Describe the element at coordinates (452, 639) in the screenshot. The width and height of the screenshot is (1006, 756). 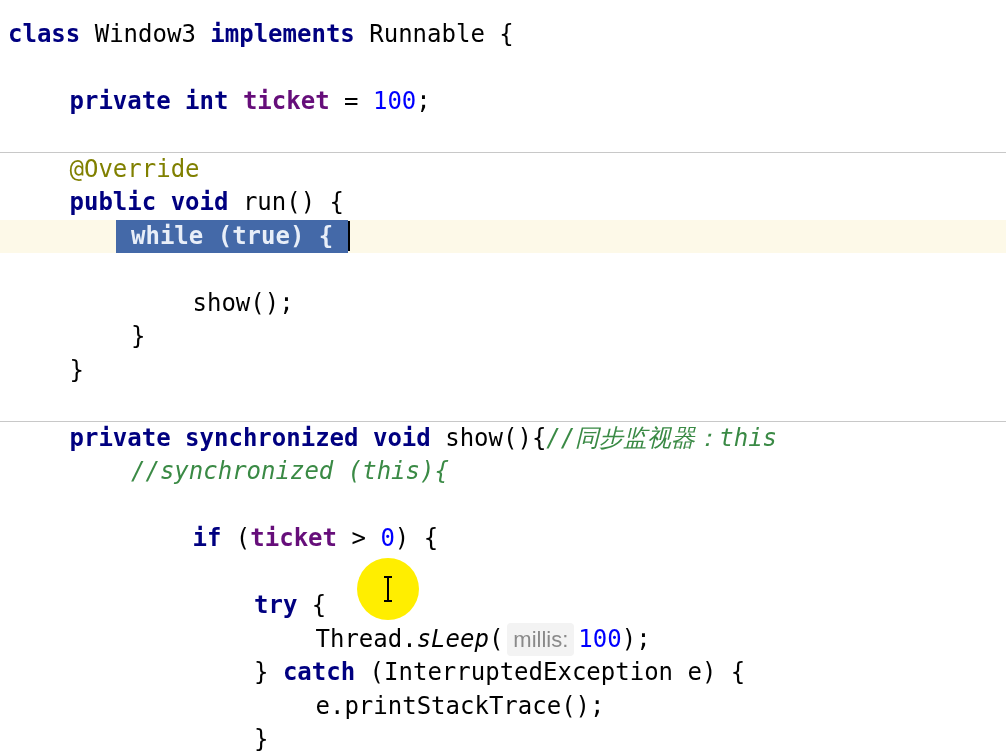
I see `method-name: sLeep` at that location.